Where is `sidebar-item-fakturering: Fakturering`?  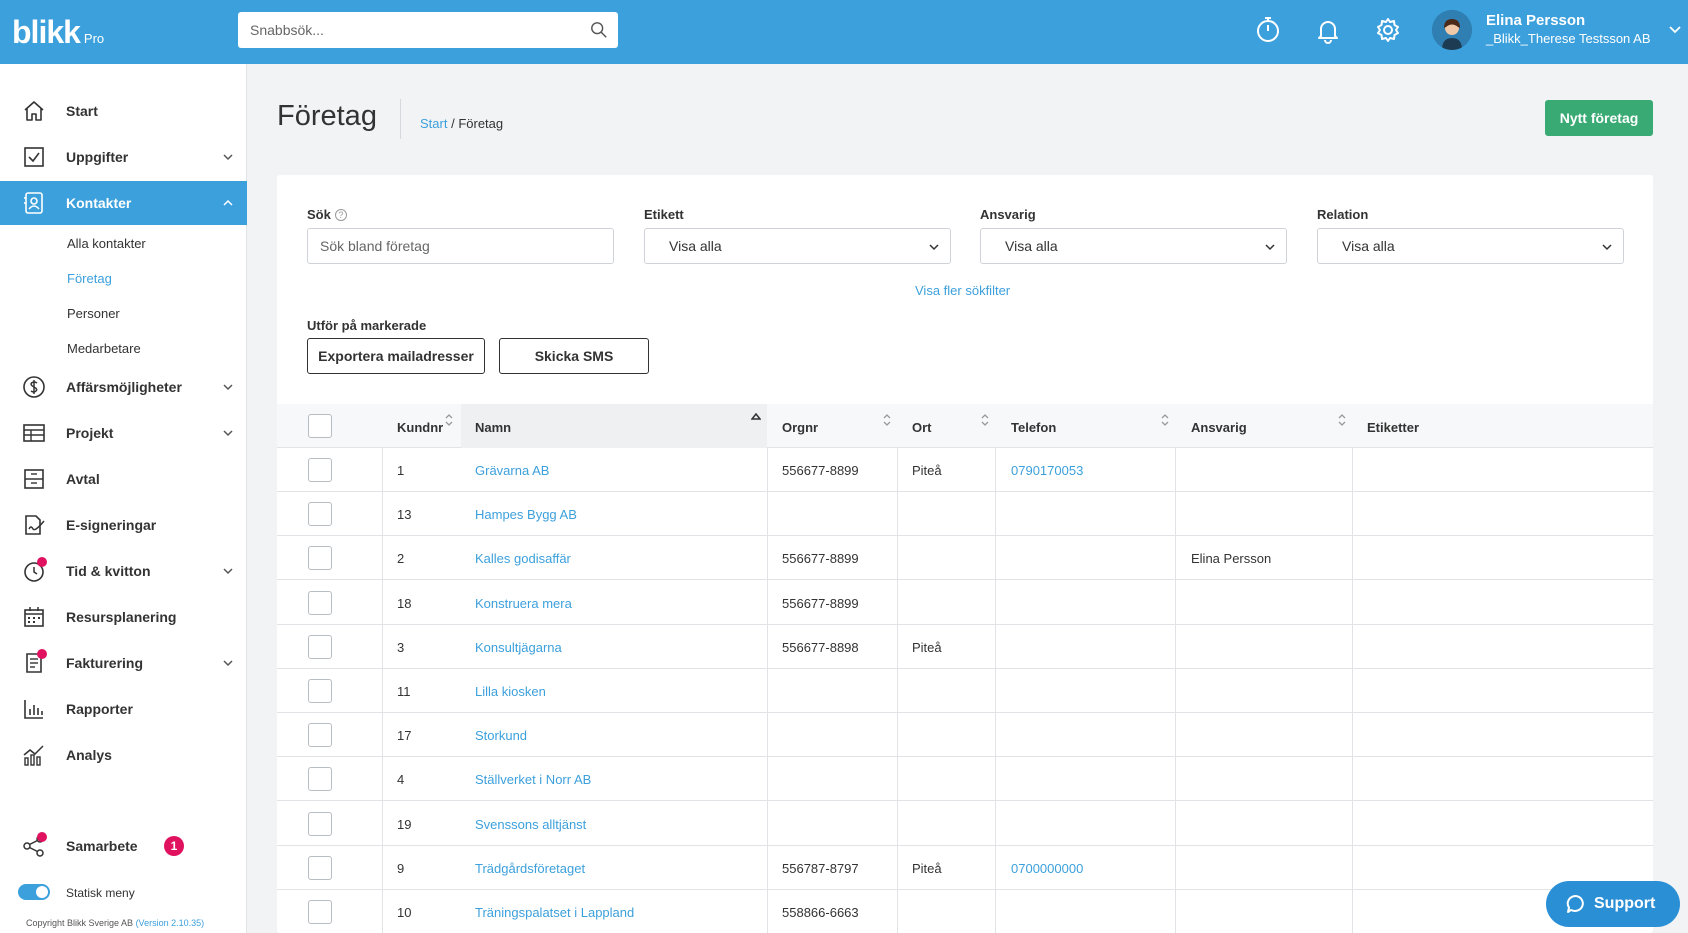
sidebar-item-fakturering: Fakturering is located at coordinates (123, 663).